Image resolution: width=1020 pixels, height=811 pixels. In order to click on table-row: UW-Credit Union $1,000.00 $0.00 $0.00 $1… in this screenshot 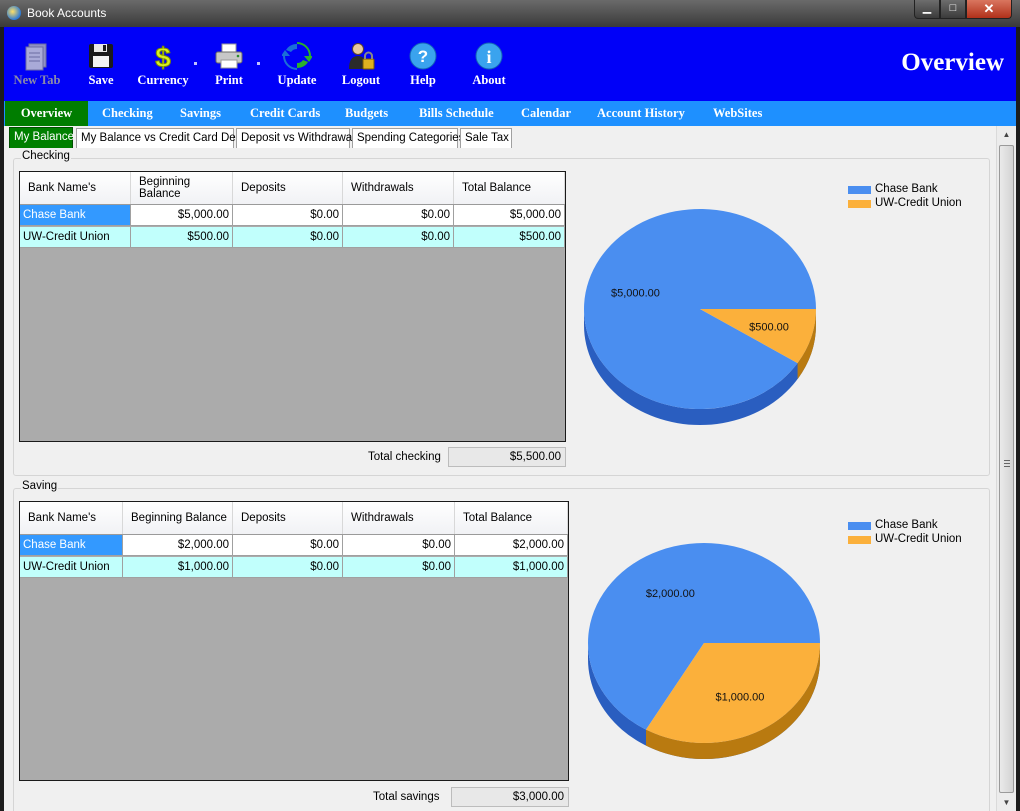, I will do `click(294, 568)`.